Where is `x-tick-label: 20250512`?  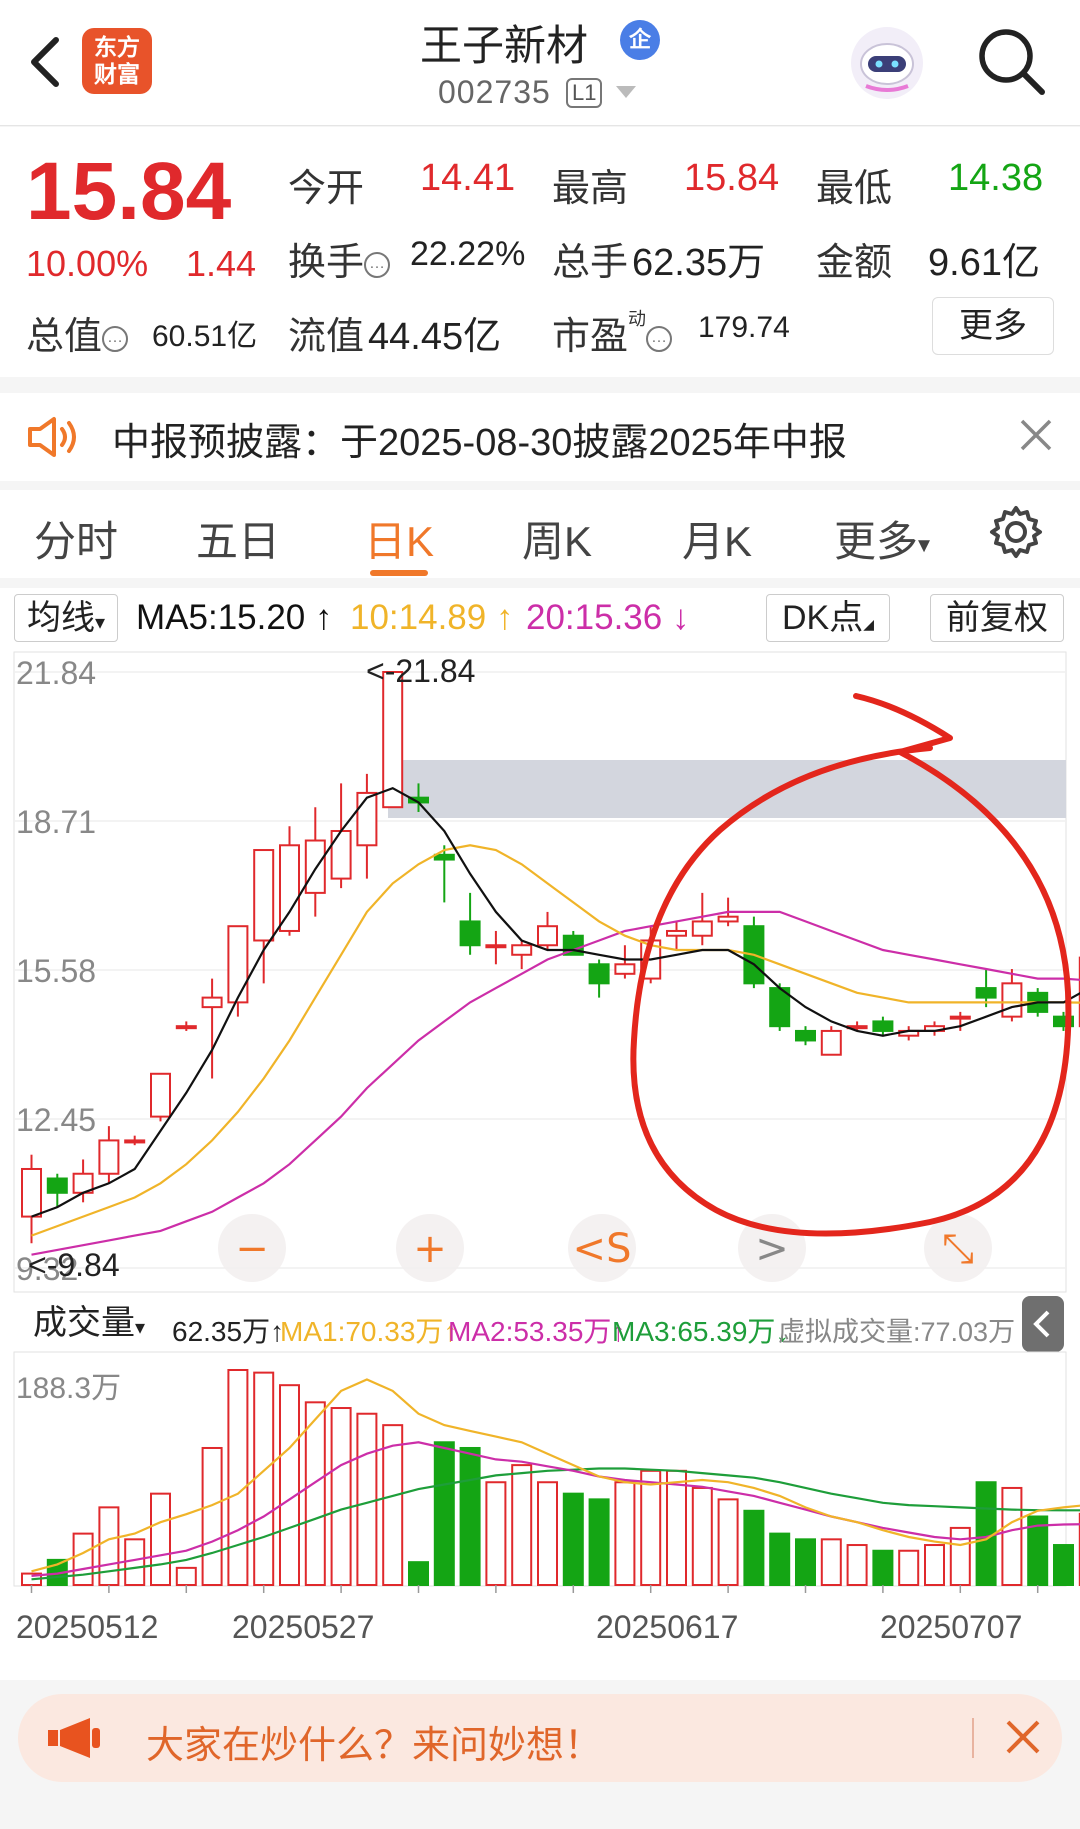 x-tick-label: 20250512 is located at coordinates (87, 1627).